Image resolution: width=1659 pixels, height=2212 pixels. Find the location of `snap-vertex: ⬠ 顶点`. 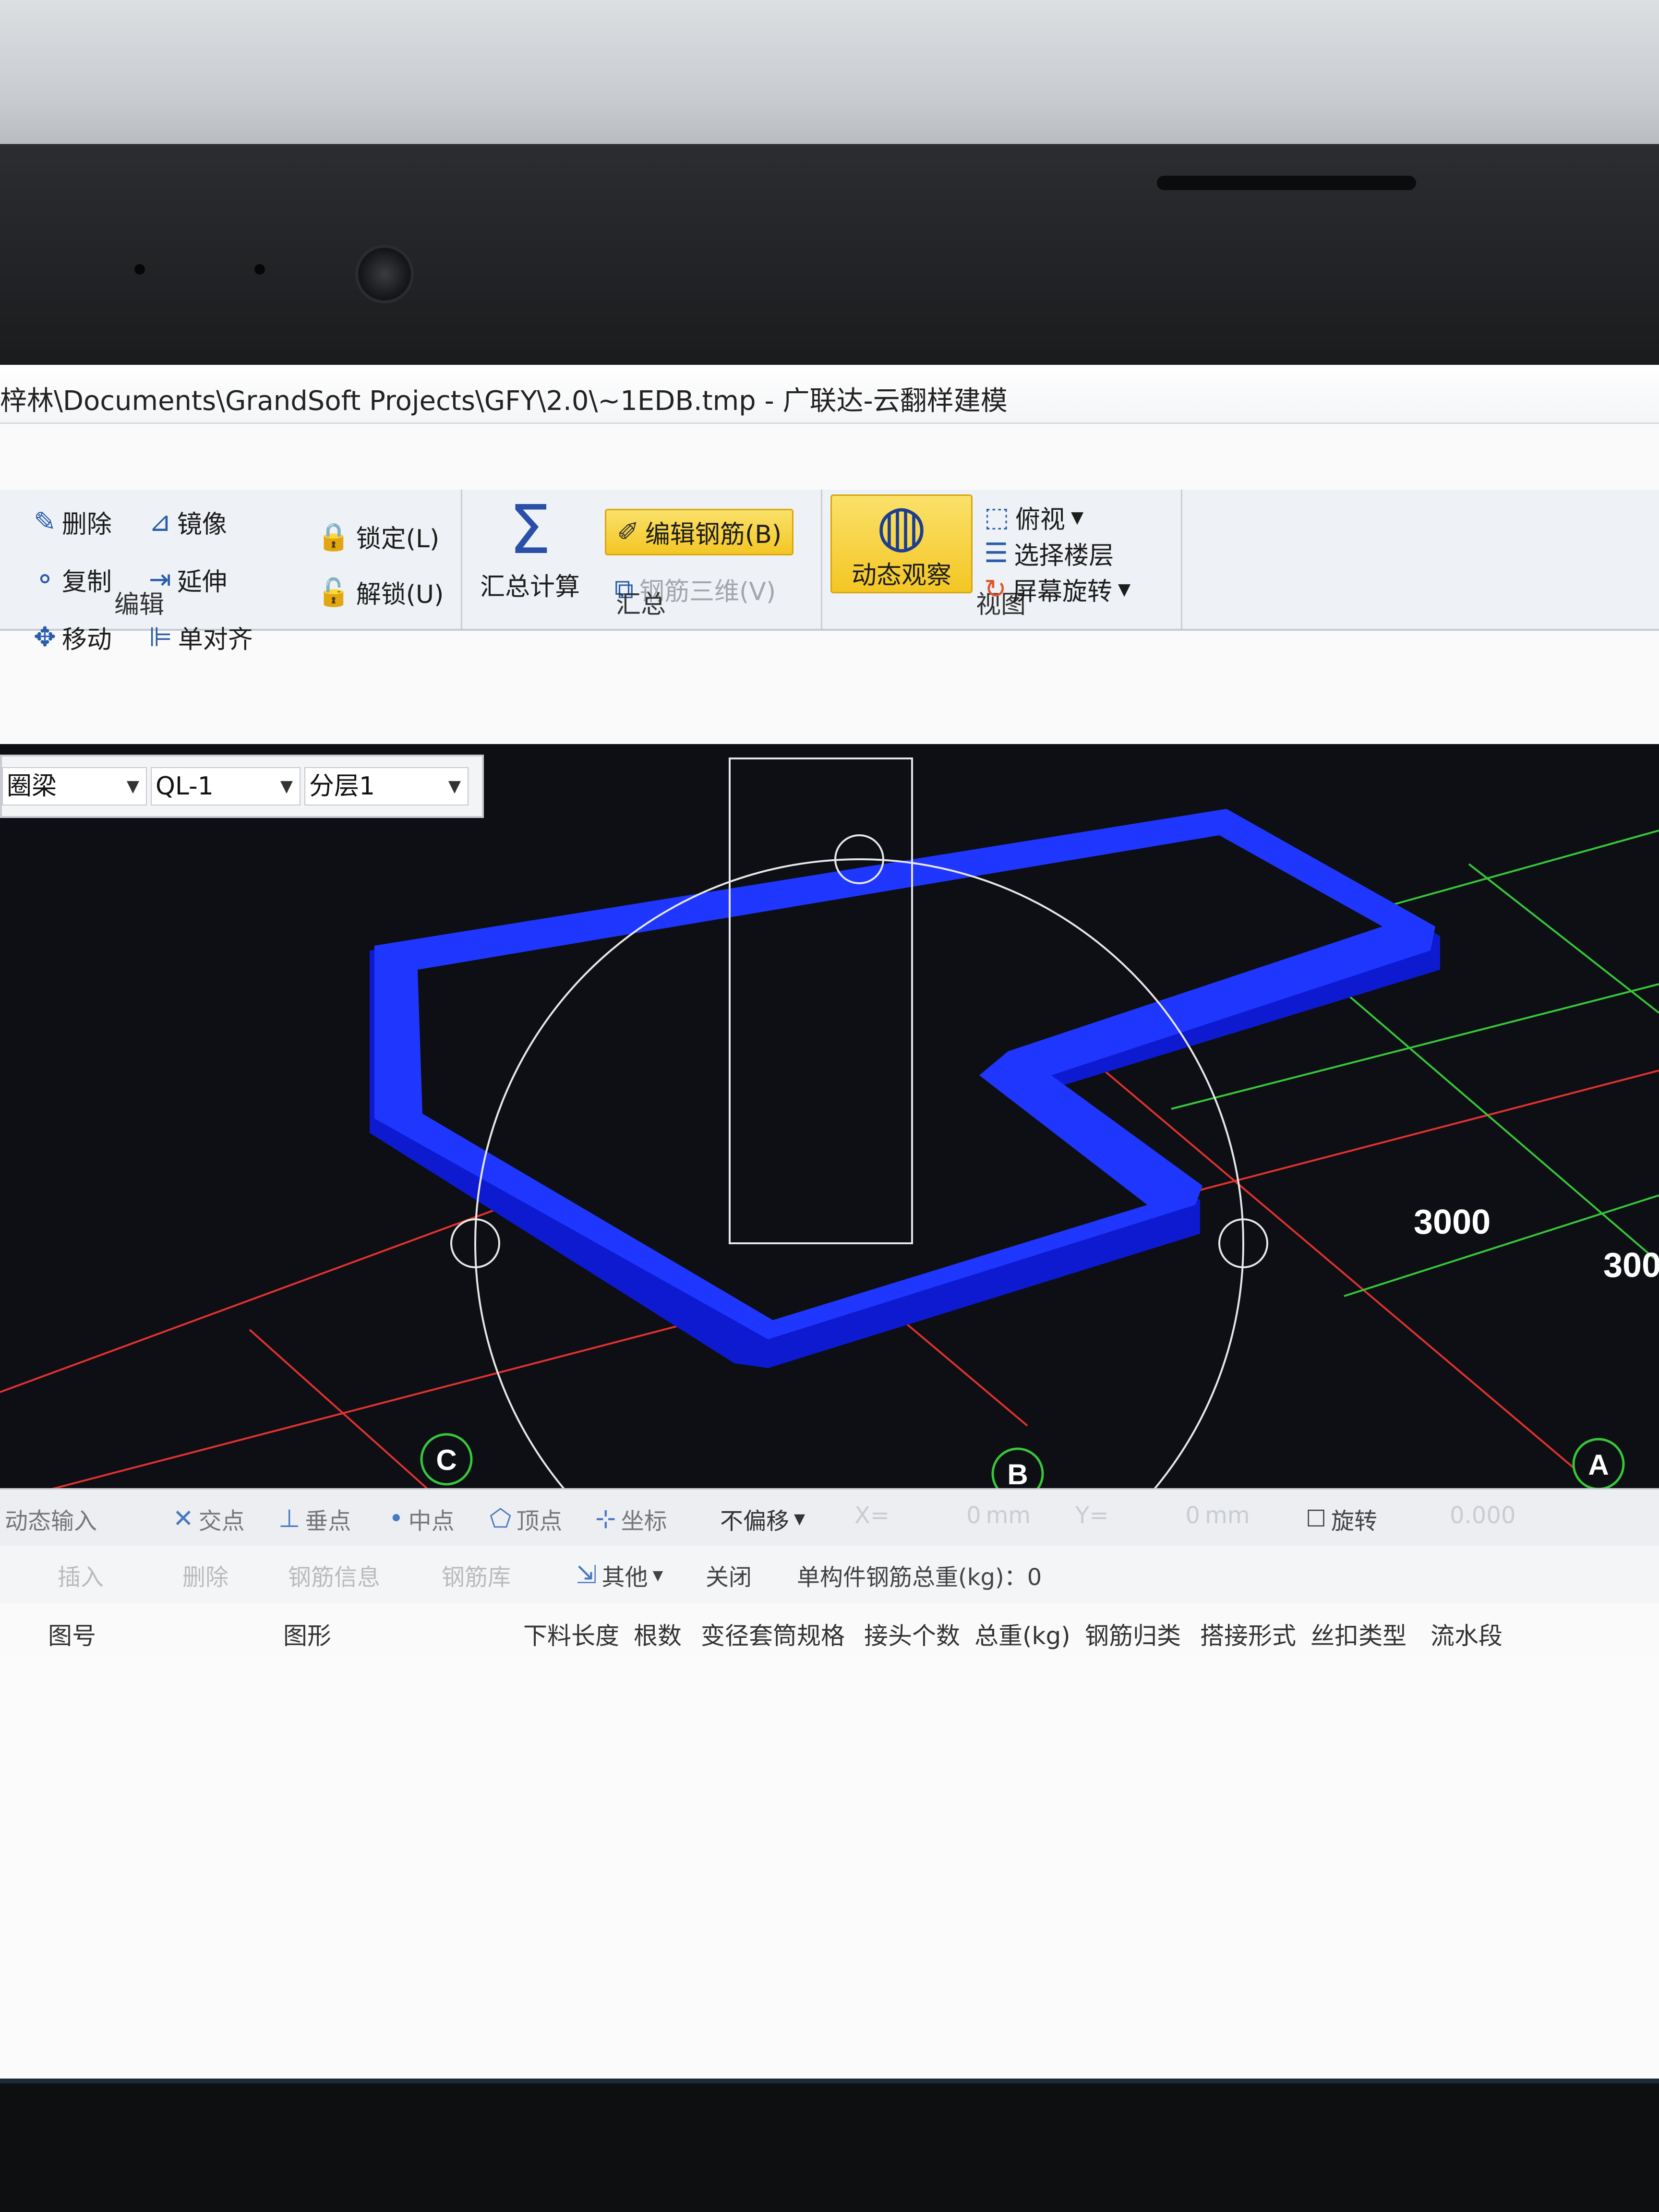

snap-vertex: ⬠ 顶点 is located at coordinates (526, 1519).